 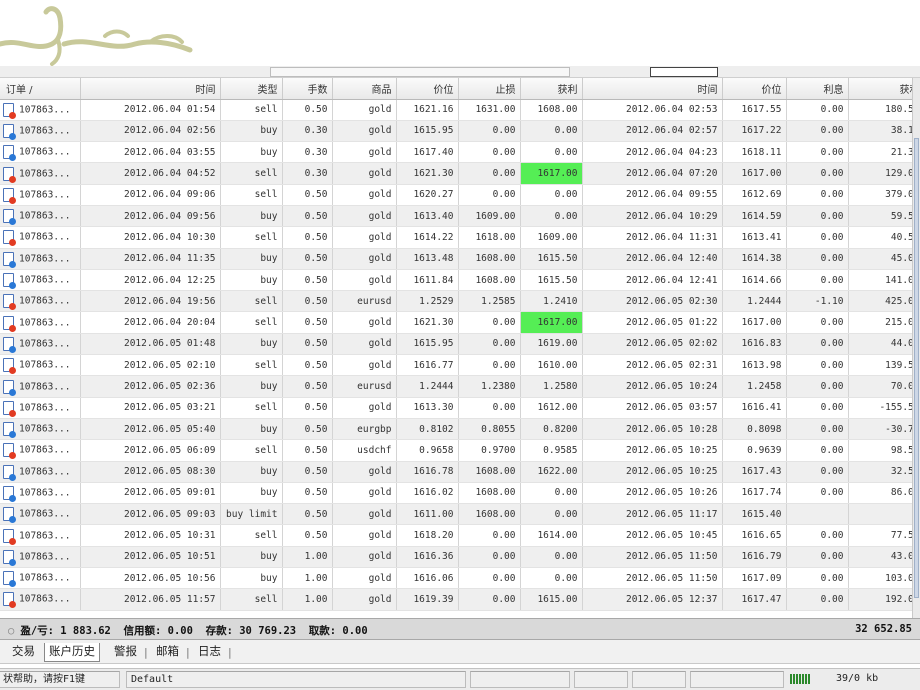 I want to click on cell-open-price: 0.9658, so click(x=427, y=450).